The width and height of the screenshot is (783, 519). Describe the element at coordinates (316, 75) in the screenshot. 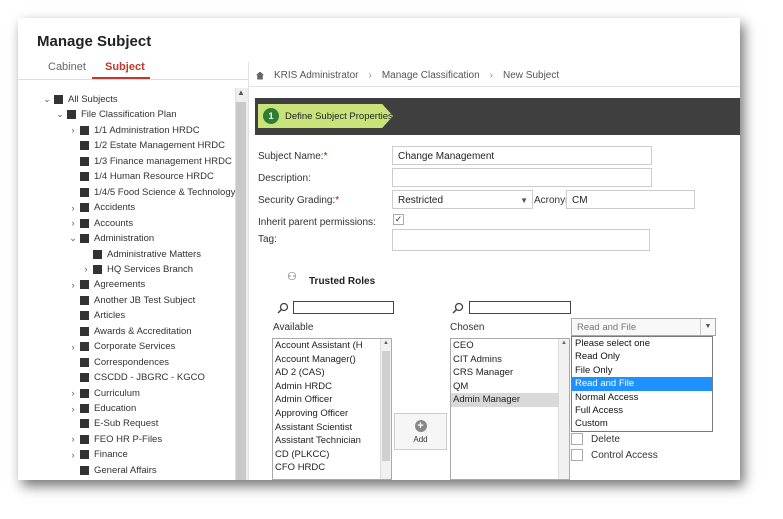

I see `breadcrumb-item: KRIS Administrator` at that location.